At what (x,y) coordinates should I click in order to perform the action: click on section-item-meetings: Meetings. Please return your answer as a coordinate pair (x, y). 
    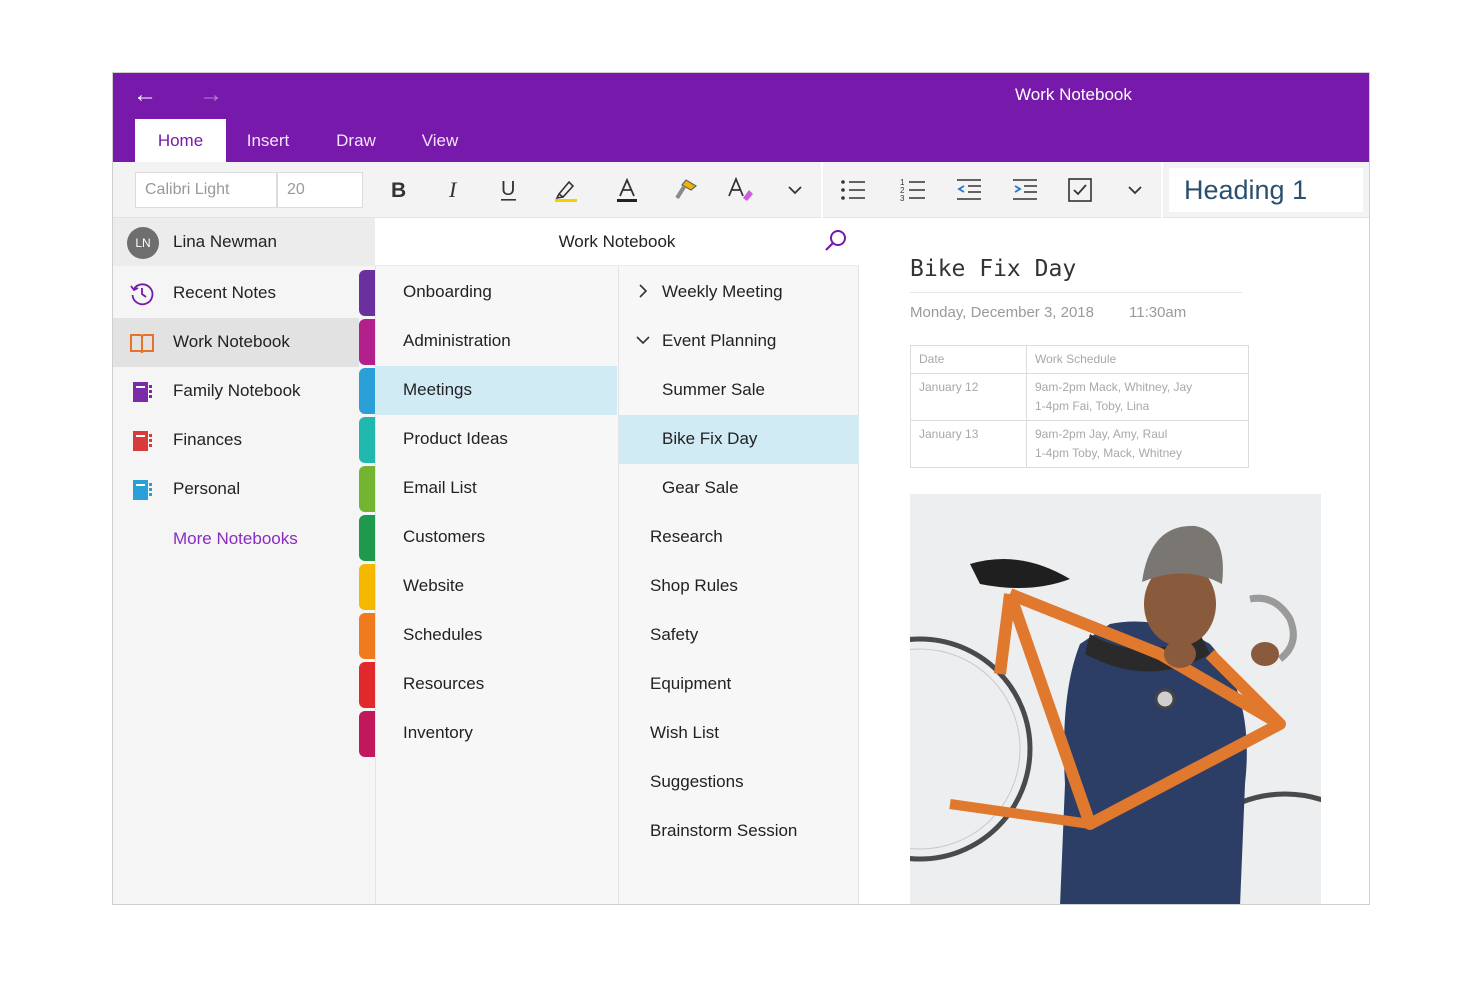
    Looking at the image, I should click on (496, 390).